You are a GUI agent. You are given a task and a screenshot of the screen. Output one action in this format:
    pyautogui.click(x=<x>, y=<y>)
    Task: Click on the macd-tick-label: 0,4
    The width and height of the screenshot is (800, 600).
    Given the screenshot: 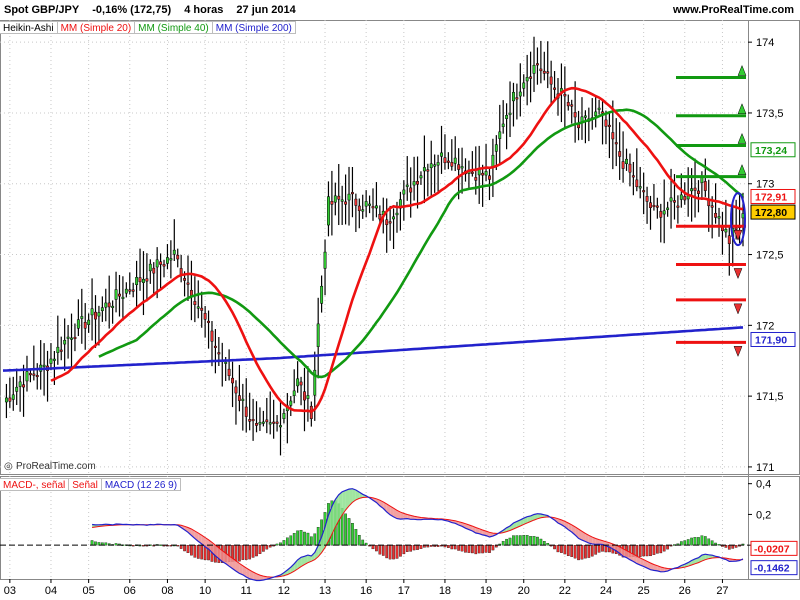 What is the action you would take?
    pyautogui.click(x=763, y=485)
    